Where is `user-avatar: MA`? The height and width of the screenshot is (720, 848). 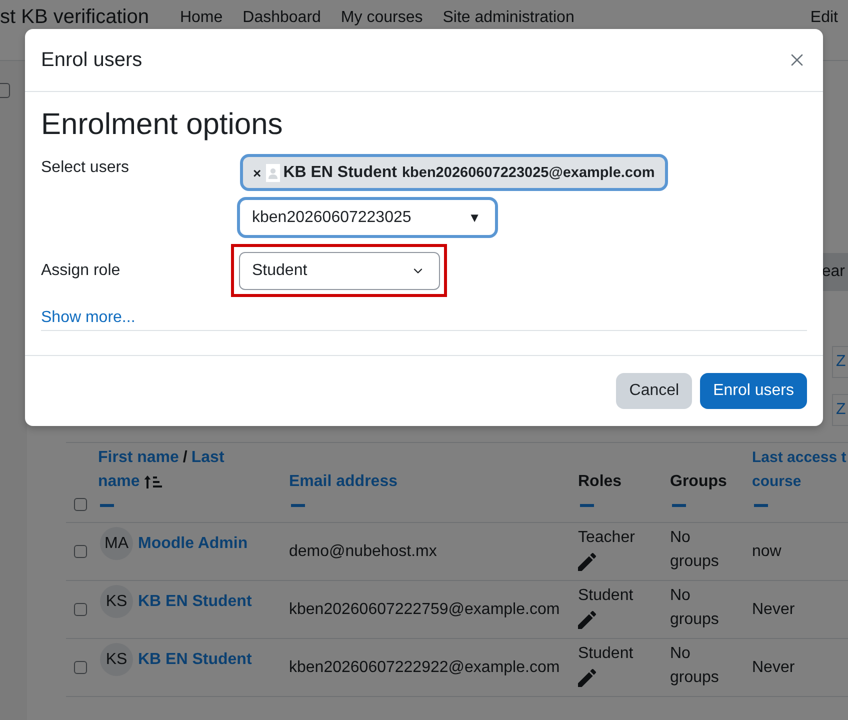 user-avatar: MA is located at coordinates (116, 543).